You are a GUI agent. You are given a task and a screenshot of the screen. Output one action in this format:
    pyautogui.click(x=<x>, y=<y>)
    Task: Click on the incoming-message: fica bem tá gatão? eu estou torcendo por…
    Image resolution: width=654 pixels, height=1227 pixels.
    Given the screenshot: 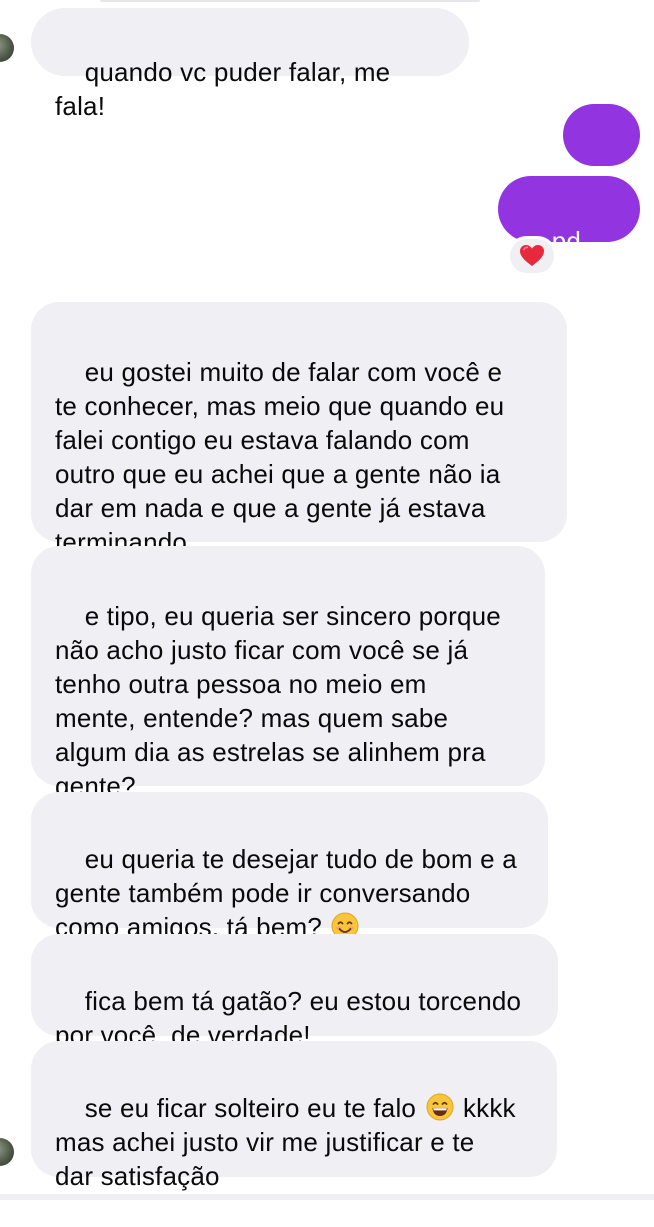 What is the action you would take?
    pyautogui.click(x=294, y=992)
    